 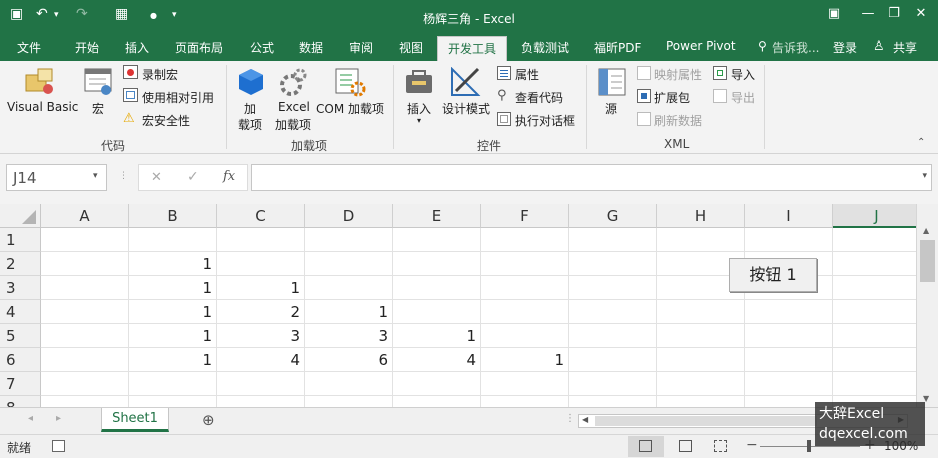 What do you see at coordinates (613, 384) in the screenshot?
I see `cell-g7` at bounding box center [613, 384].